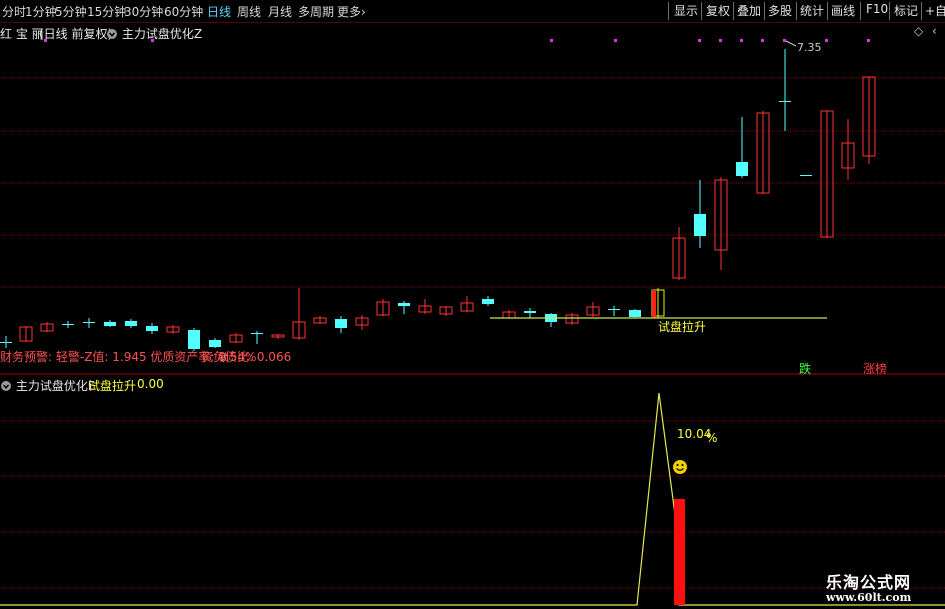 This screenshot has width=945, height=609. What do you see at coordinates (55, 386) in the screenshot?
I see `sub-indicator-name: 主力试盘优化F` at bounding box center [55, 386].